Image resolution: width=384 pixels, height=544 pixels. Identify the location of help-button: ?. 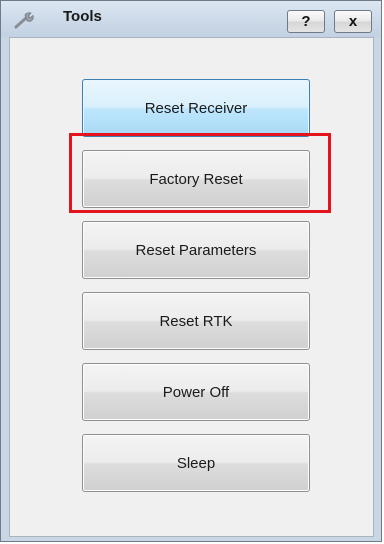
(306, 21).